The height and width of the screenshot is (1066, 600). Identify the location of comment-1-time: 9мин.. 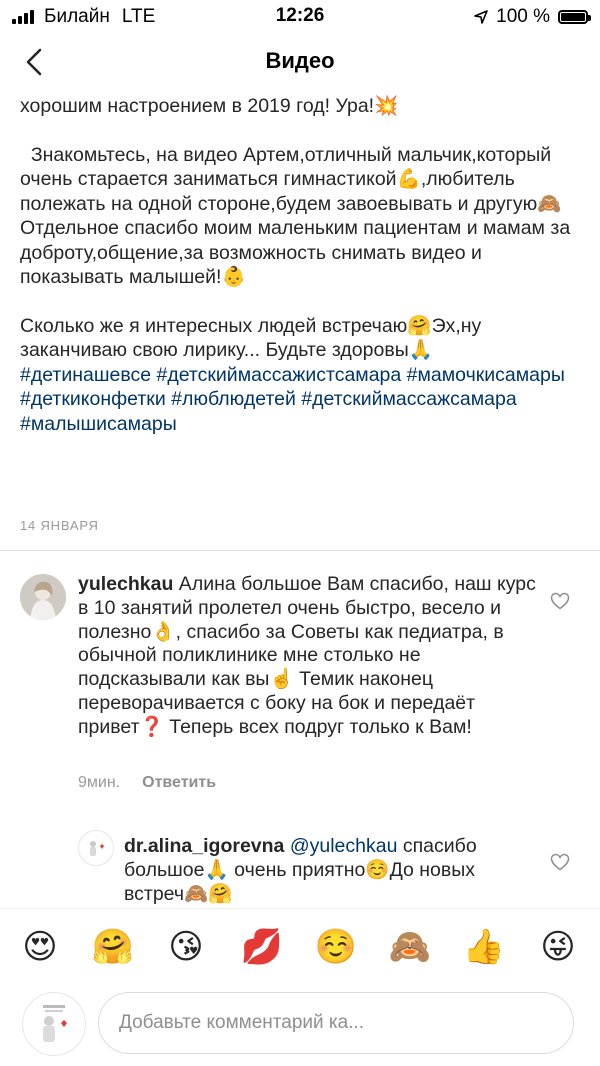
(99, 782).